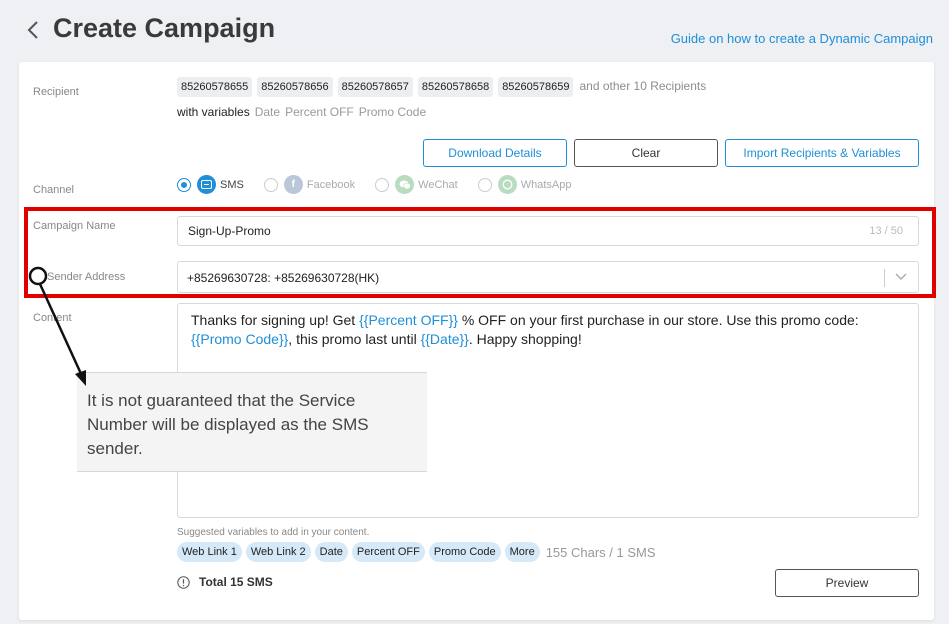  Describe the element at coordinates (213, 112) in the screenshot. I see `variables-label: with variables` at that location.